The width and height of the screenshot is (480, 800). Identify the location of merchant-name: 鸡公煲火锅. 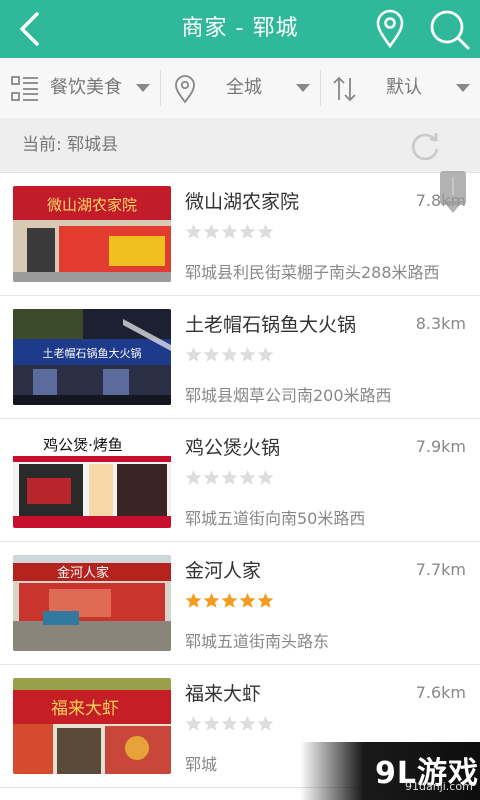
(233, 448).